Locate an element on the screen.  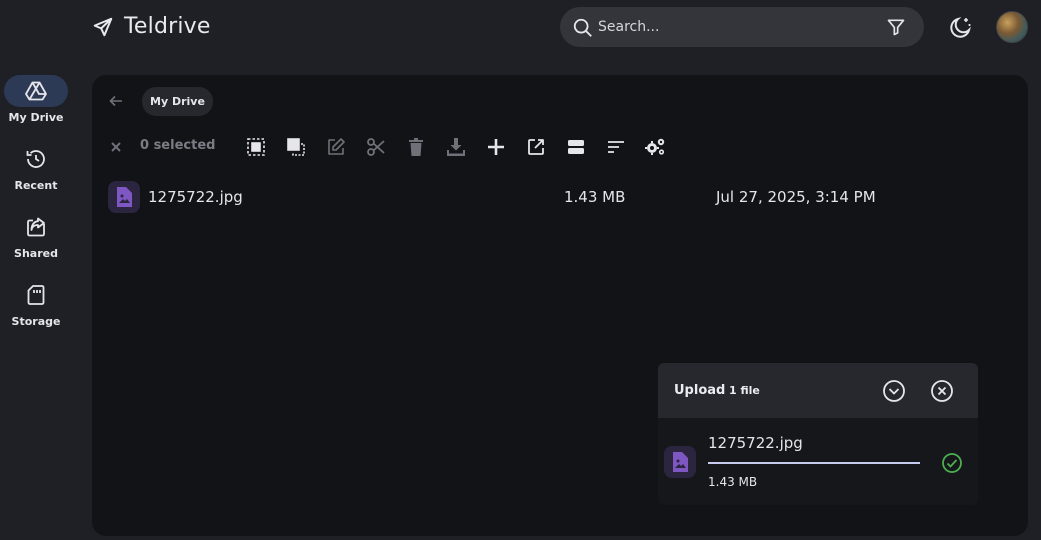
collapse-icon is located at coordinates (894, 391).